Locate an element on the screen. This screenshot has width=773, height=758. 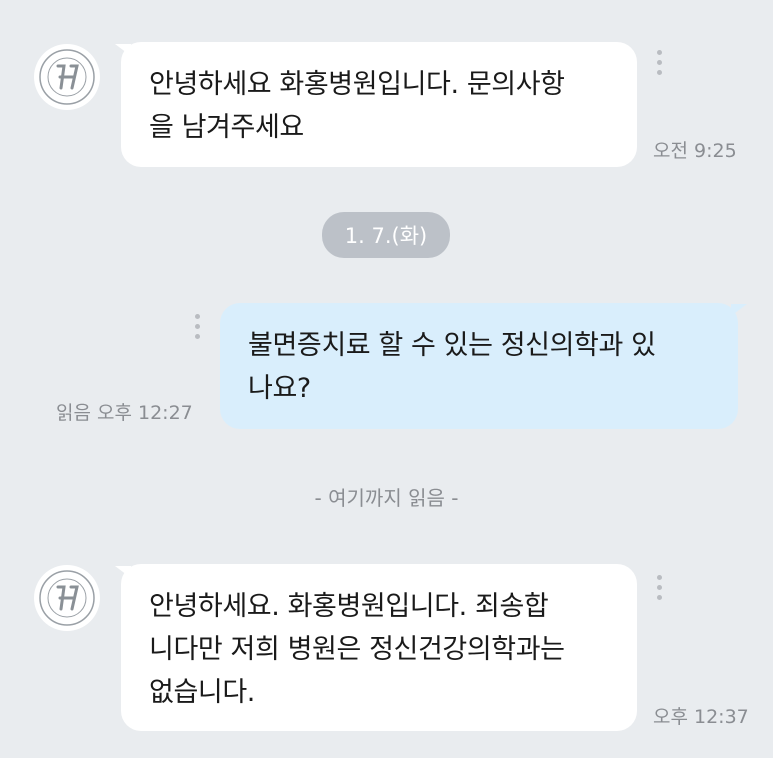
message-text-line: 없습니다. is located at coordinates (202, 692).